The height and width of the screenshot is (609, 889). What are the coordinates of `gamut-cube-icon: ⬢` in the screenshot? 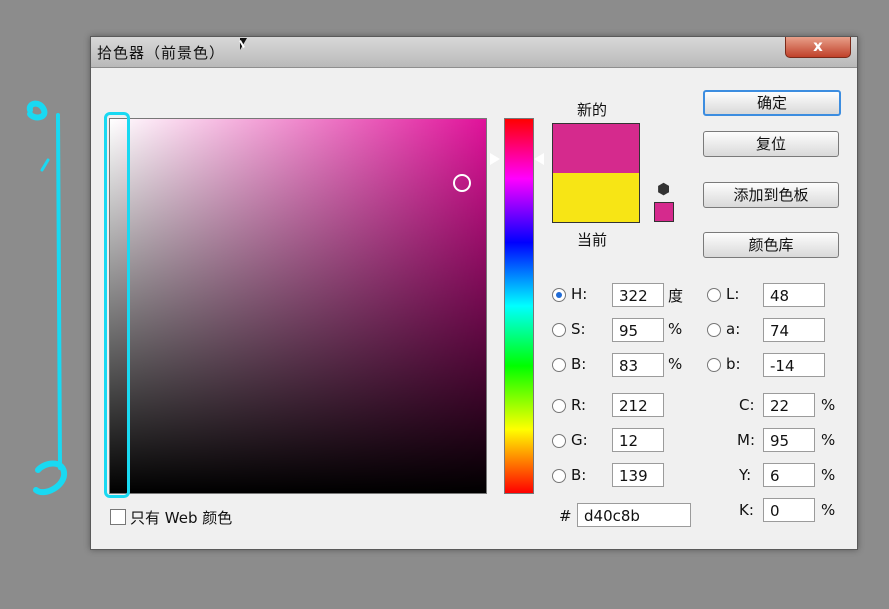 It's located at (663, 189).